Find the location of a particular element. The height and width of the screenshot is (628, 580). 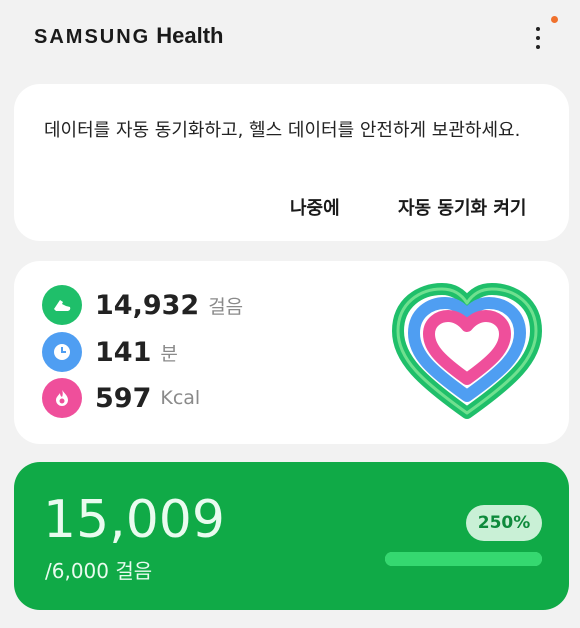

more-options-button is located at coordinates (538, 39).